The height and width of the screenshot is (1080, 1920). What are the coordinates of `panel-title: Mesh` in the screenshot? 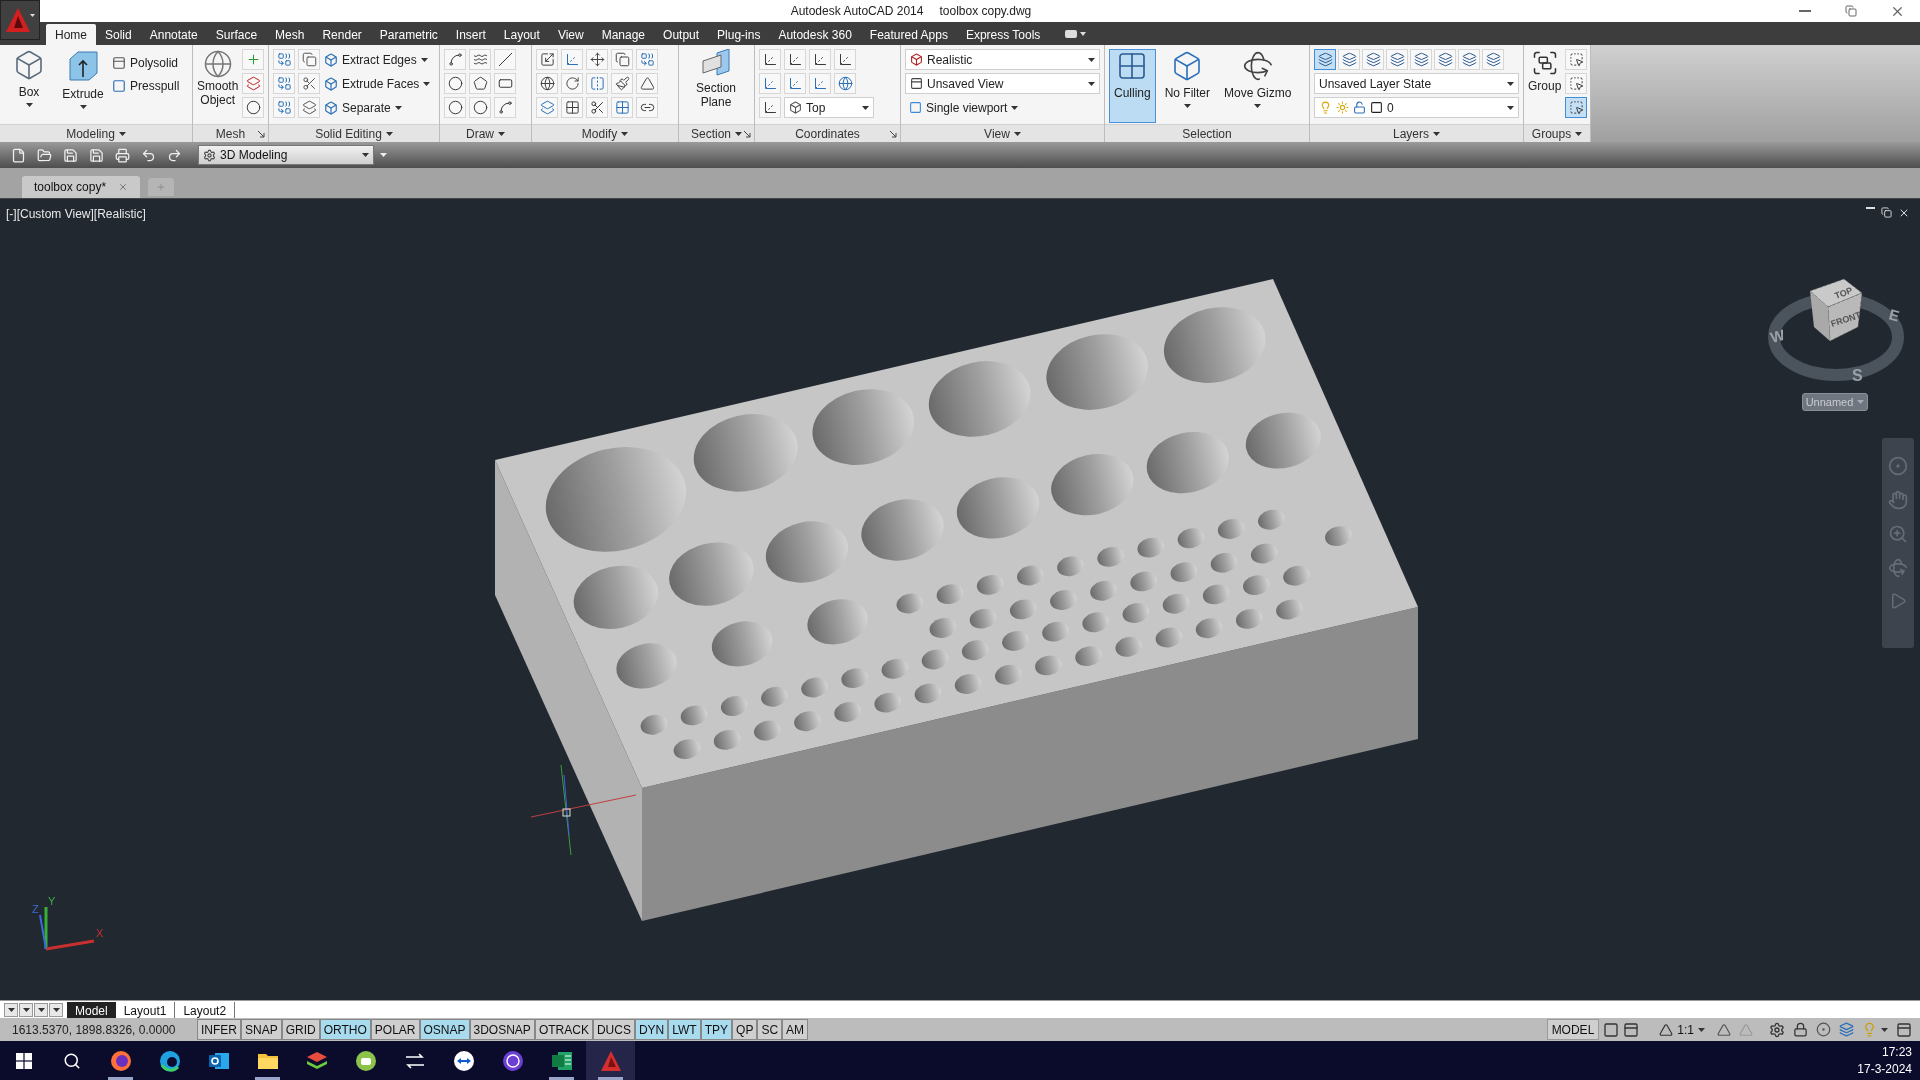 It's located at (230, 134).